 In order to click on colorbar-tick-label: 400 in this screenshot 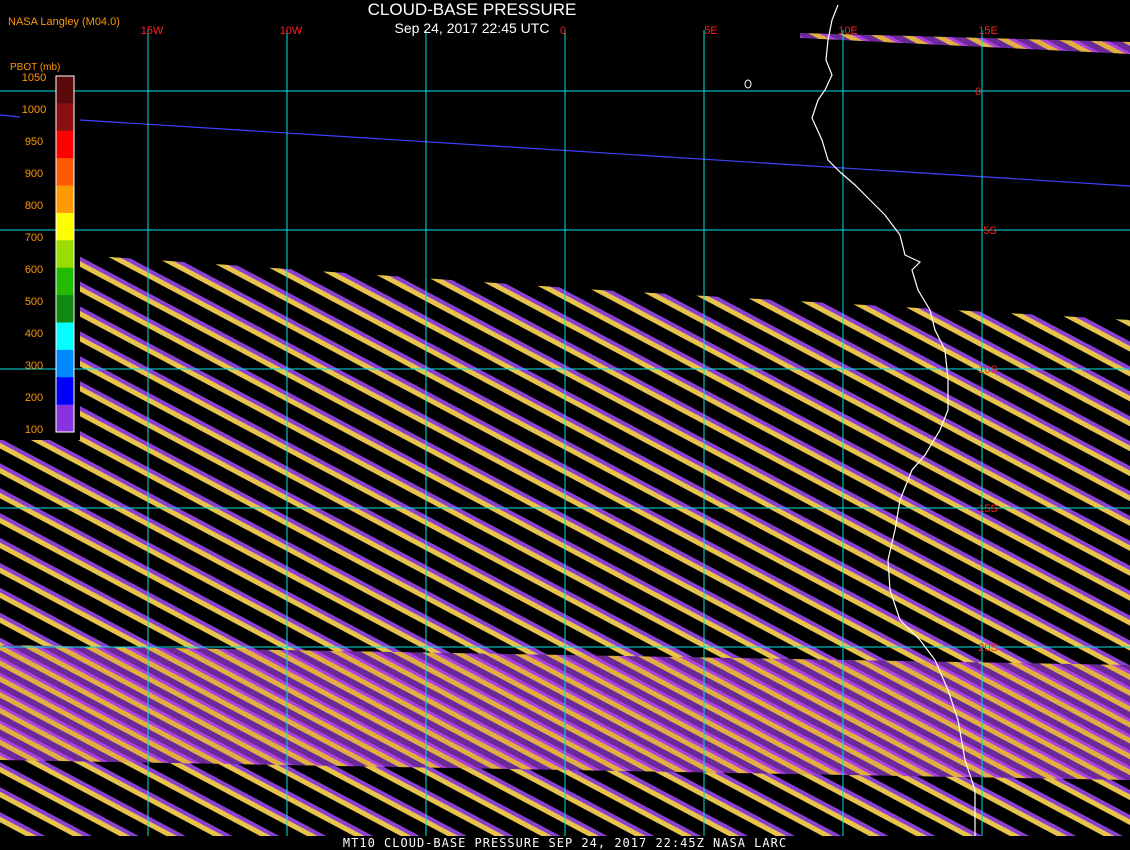, I will do `click(34, 334)`.